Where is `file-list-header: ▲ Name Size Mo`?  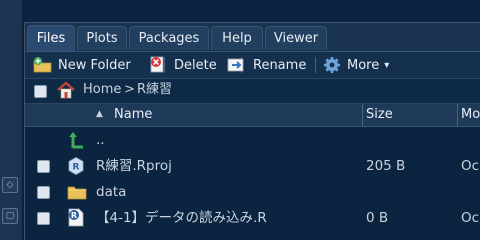 file-list-header: ▲ Name Size Mo is located at coordinates (252, 115).